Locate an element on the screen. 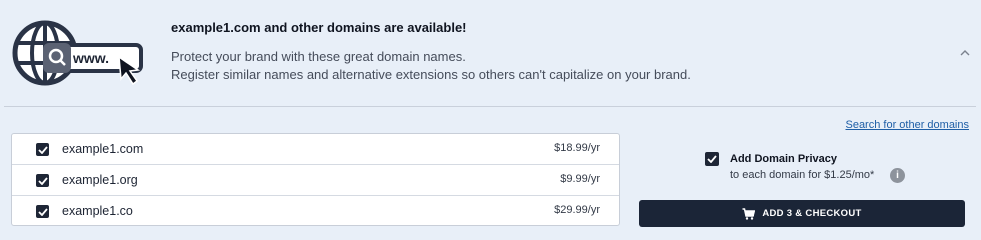 This screenshot has width=981, height=240. domain-row: example1.com $18.99/yr is located at coordinates (315, 149).